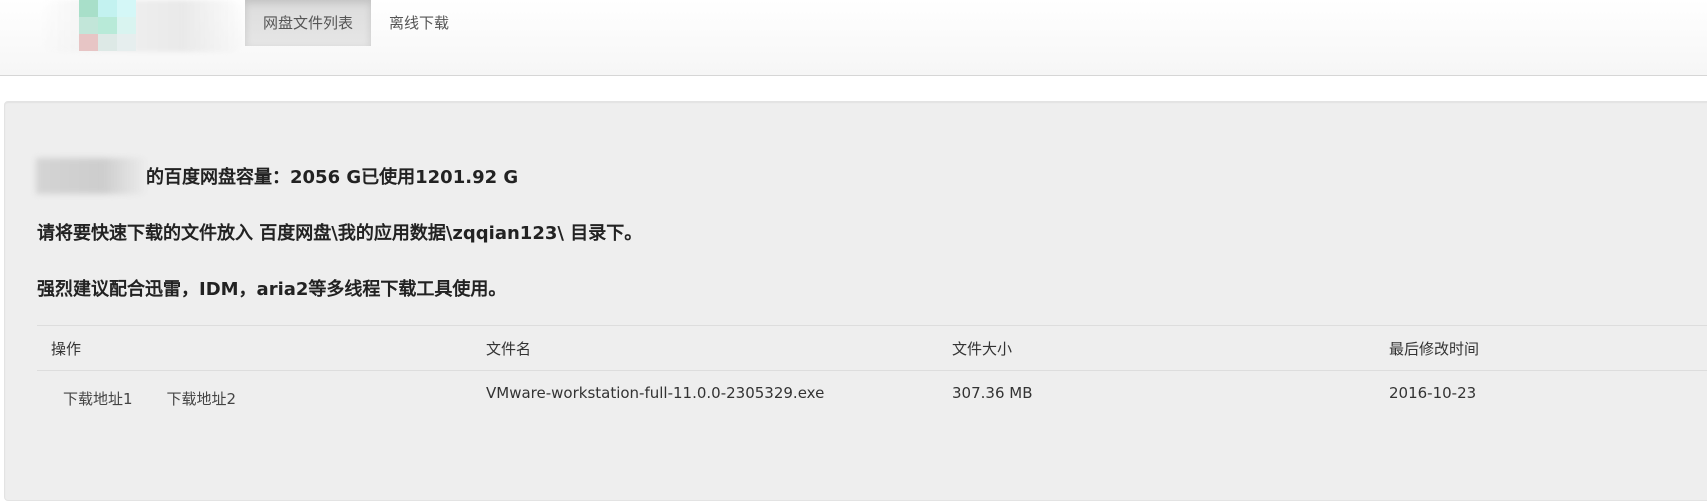 This screenshot has width=1707, height=501. Describe the element at coordinates (1156, 348) in the screenshot. I see `header-filesize: 文件大小` at that location.